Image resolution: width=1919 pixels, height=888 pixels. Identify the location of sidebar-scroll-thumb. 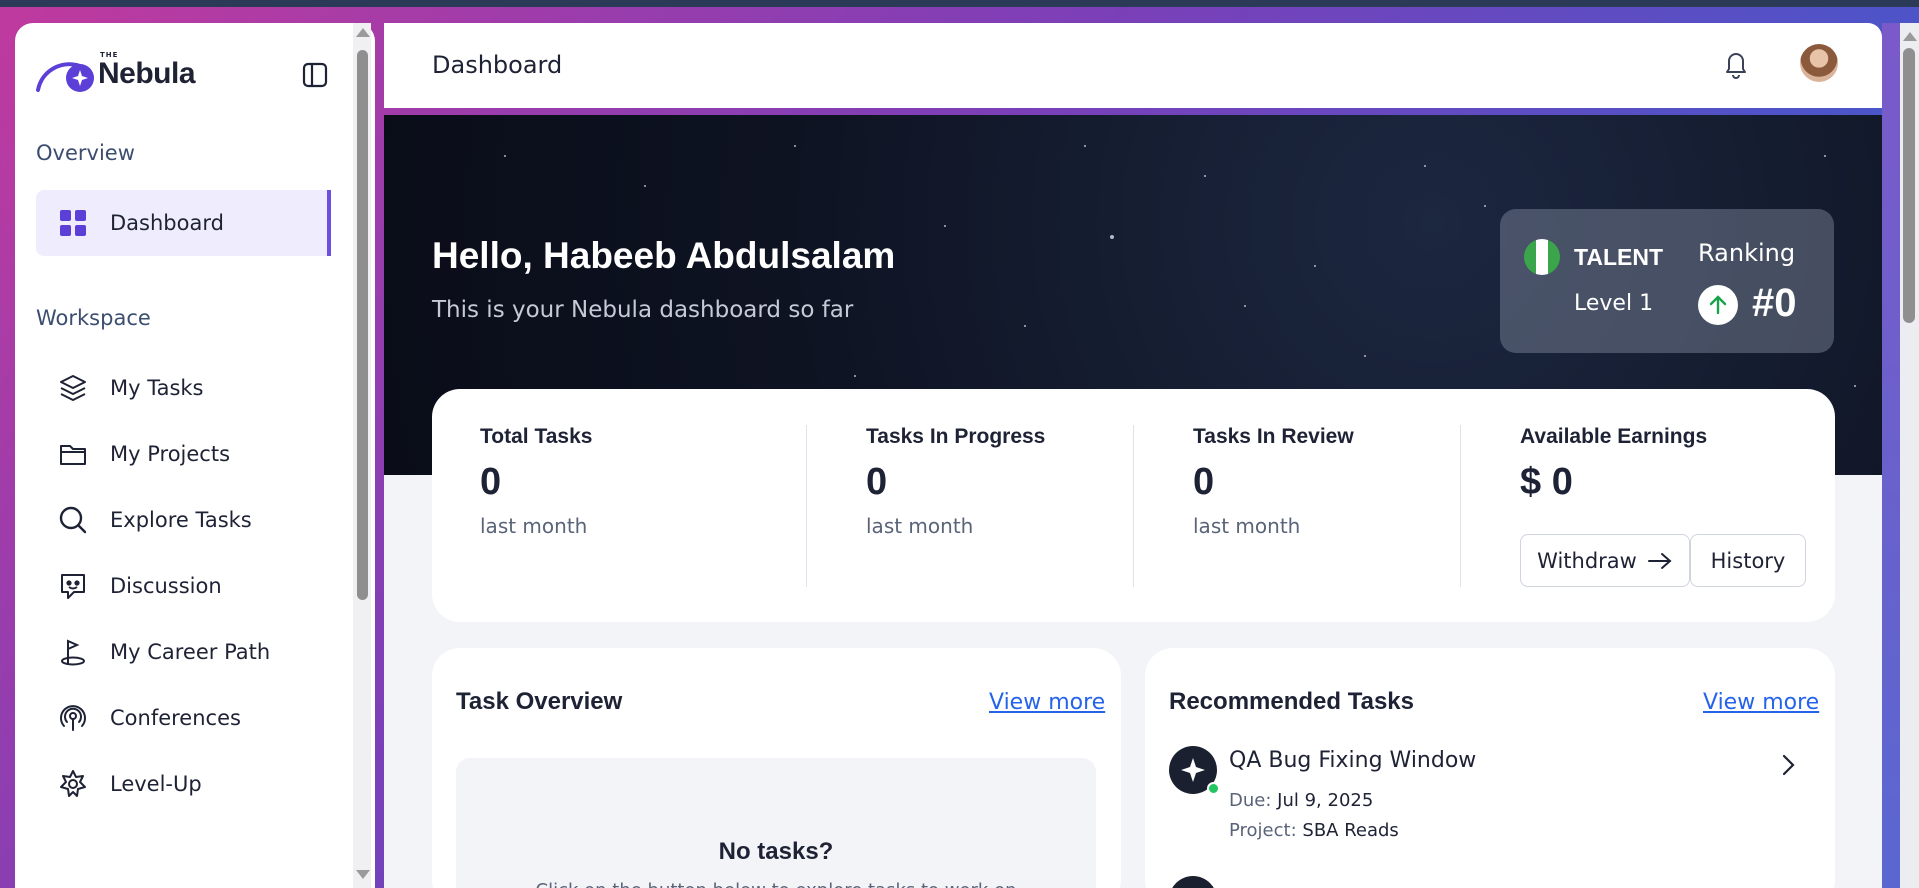
(362, 325).